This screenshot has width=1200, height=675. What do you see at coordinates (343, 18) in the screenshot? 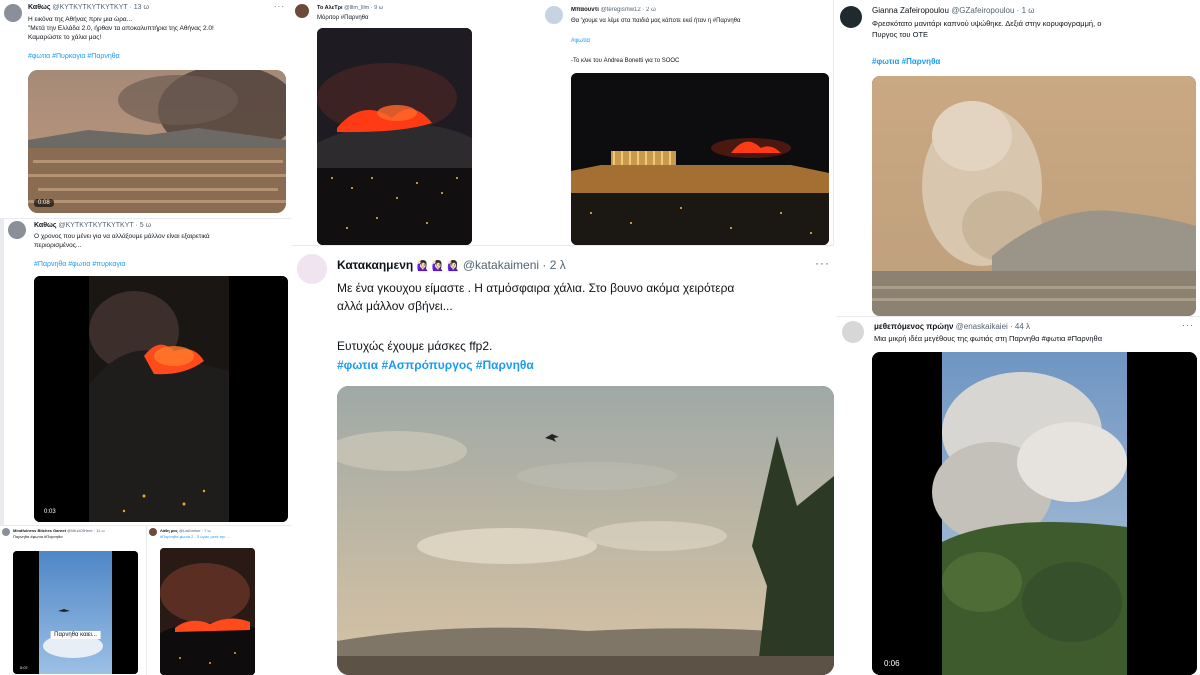
I see `tweet-text-line: Μόριτορ #Παρνηθα` at bounding box center [343, 18].